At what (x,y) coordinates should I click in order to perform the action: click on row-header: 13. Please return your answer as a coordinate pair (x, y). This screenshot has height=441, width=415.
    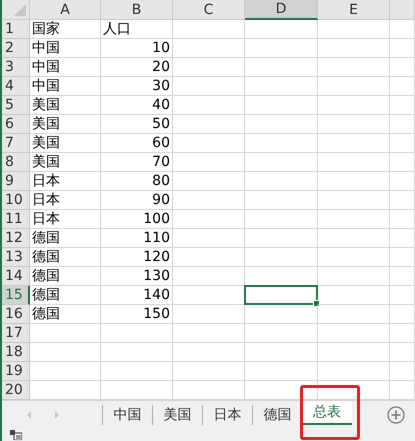
    Looking at the image, I should click on (16, 257).